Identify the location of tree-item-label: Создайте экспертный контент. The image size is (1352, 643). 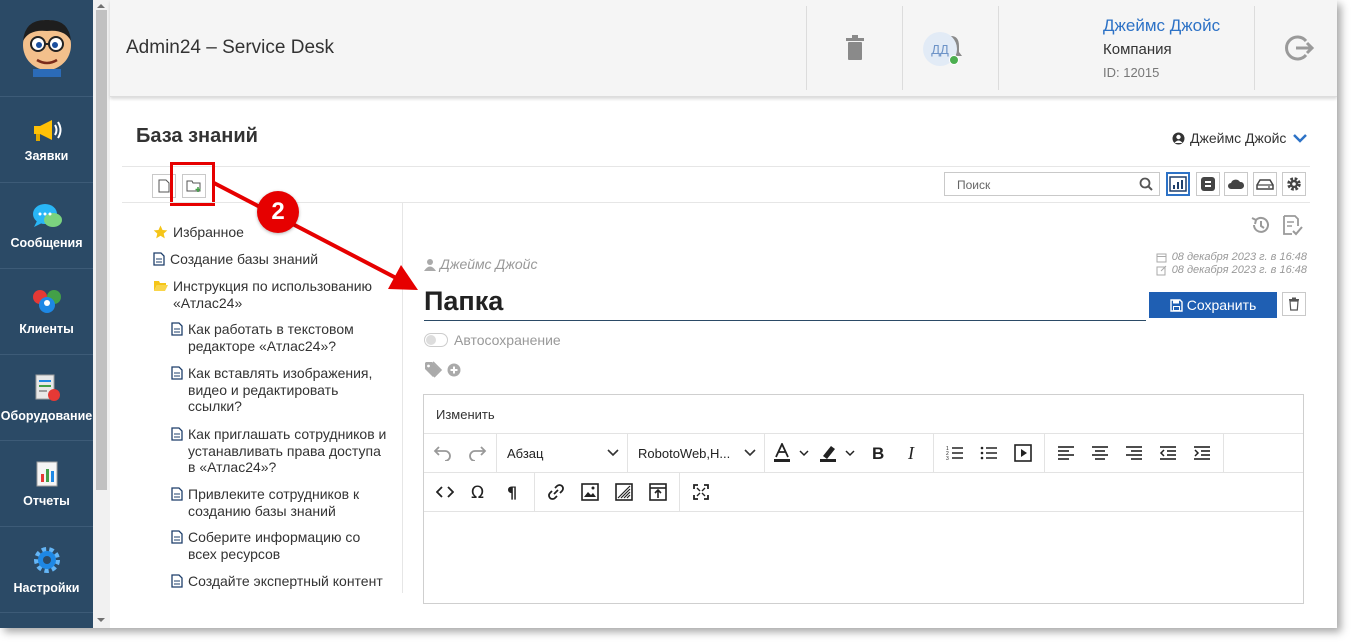
(285, 581).